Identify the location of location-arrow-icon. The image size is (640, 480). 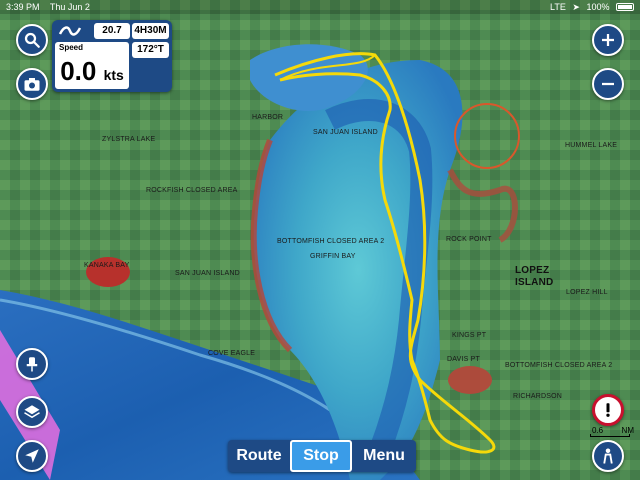
(32, 456).